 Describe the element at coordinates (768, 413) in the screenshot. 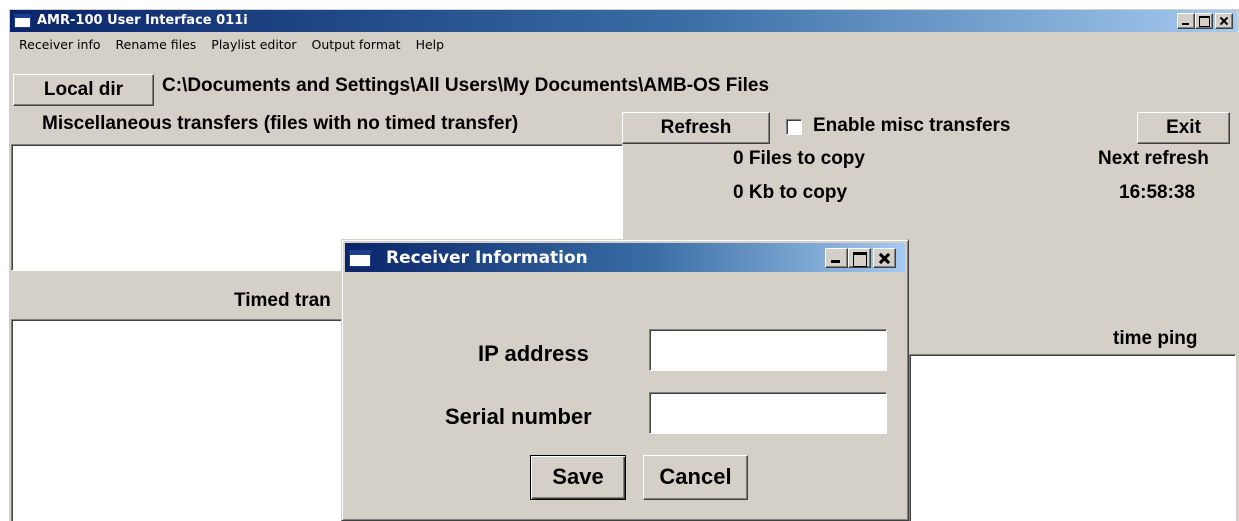

I see `serial-number-input` at that location.